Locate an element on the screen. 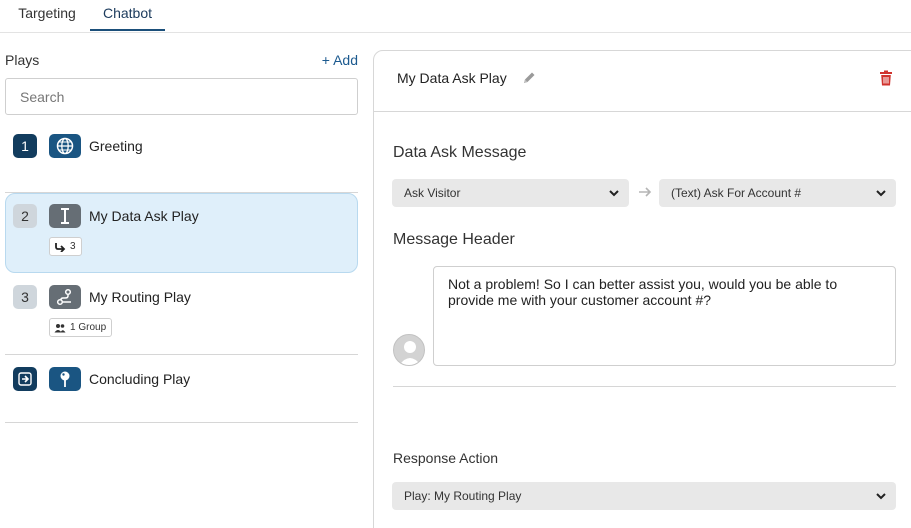 The height and width of the screenshot is (528, 911). play-label: My Routing Play is located at coordinates (140, 297).